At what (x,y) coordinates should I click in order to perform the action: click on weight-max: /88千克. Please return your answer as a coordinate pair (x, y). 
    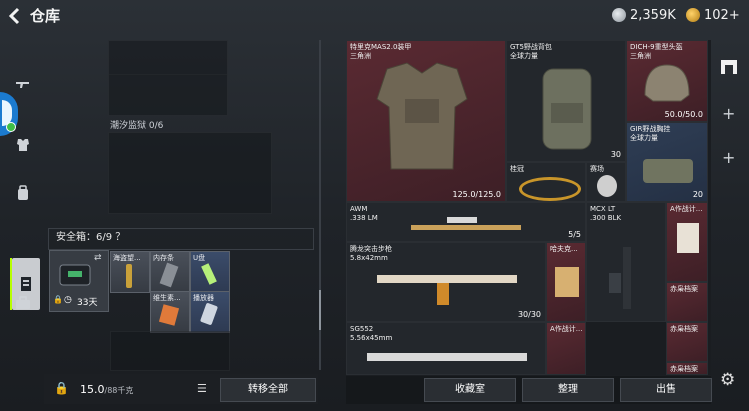
    Looking at the image, I should click on (119, 390).